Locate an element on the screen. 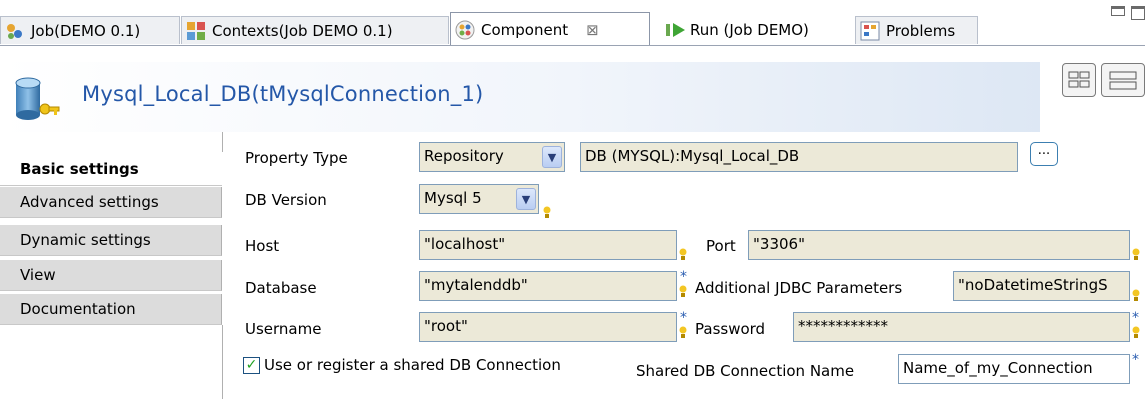 This screenshot has width=1145, height=399. minimize-icon is located at coordinates (1118, 11).